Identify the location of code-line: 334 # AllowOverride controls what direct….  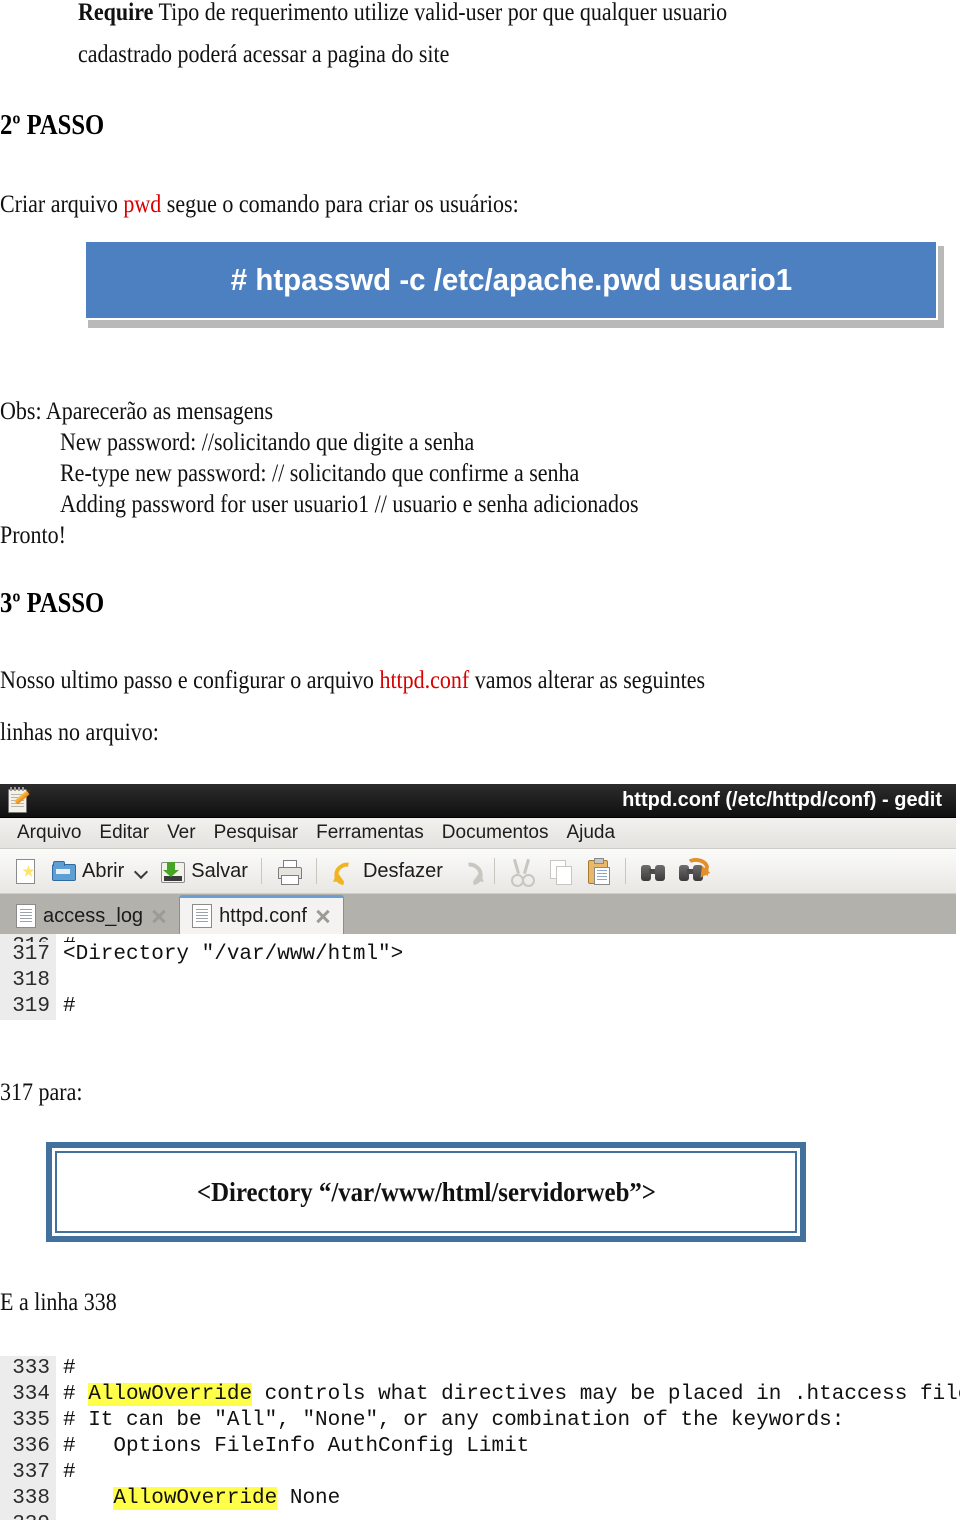
(480, 1395).